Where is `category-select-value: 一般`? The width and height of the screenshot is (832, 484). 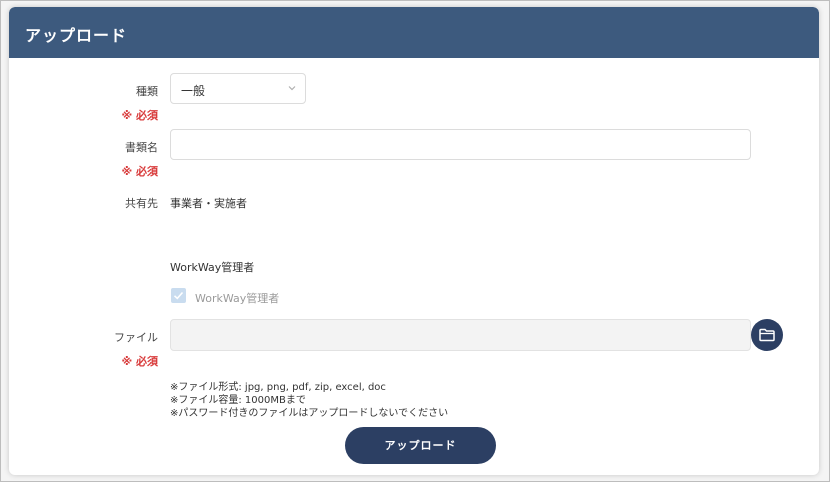 category-select-value: 一般 is located at coordinates (193, 91).